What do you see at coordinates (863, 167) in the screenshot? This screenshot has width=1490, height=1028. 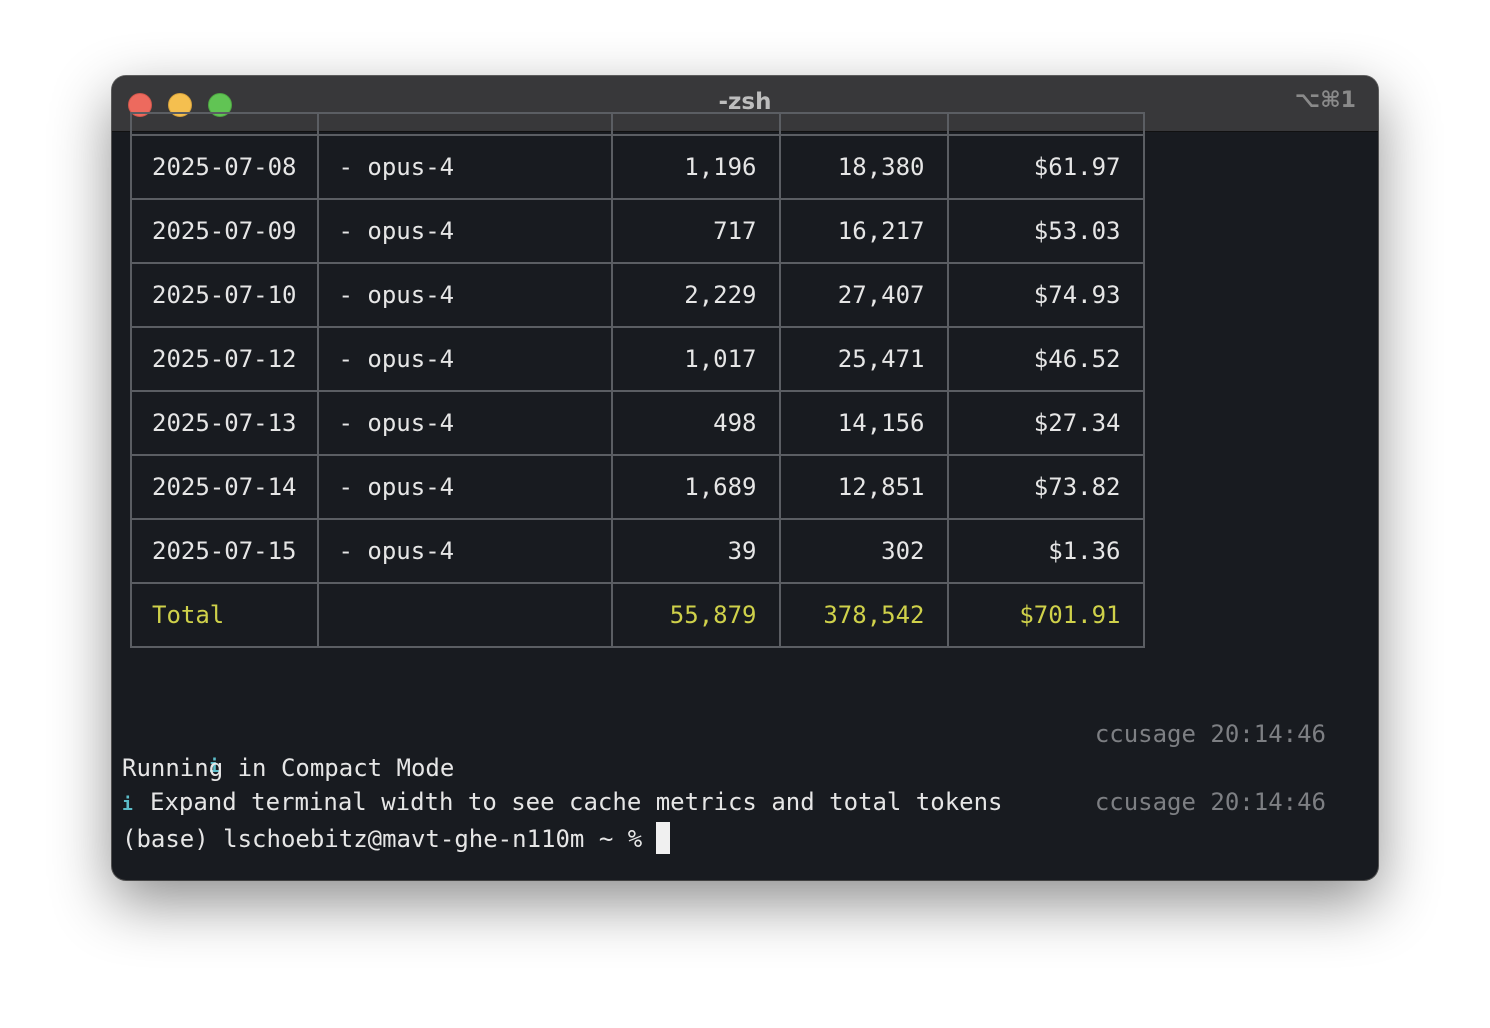 I see `cell-output: 18,380` at bounding box center [863, 167].